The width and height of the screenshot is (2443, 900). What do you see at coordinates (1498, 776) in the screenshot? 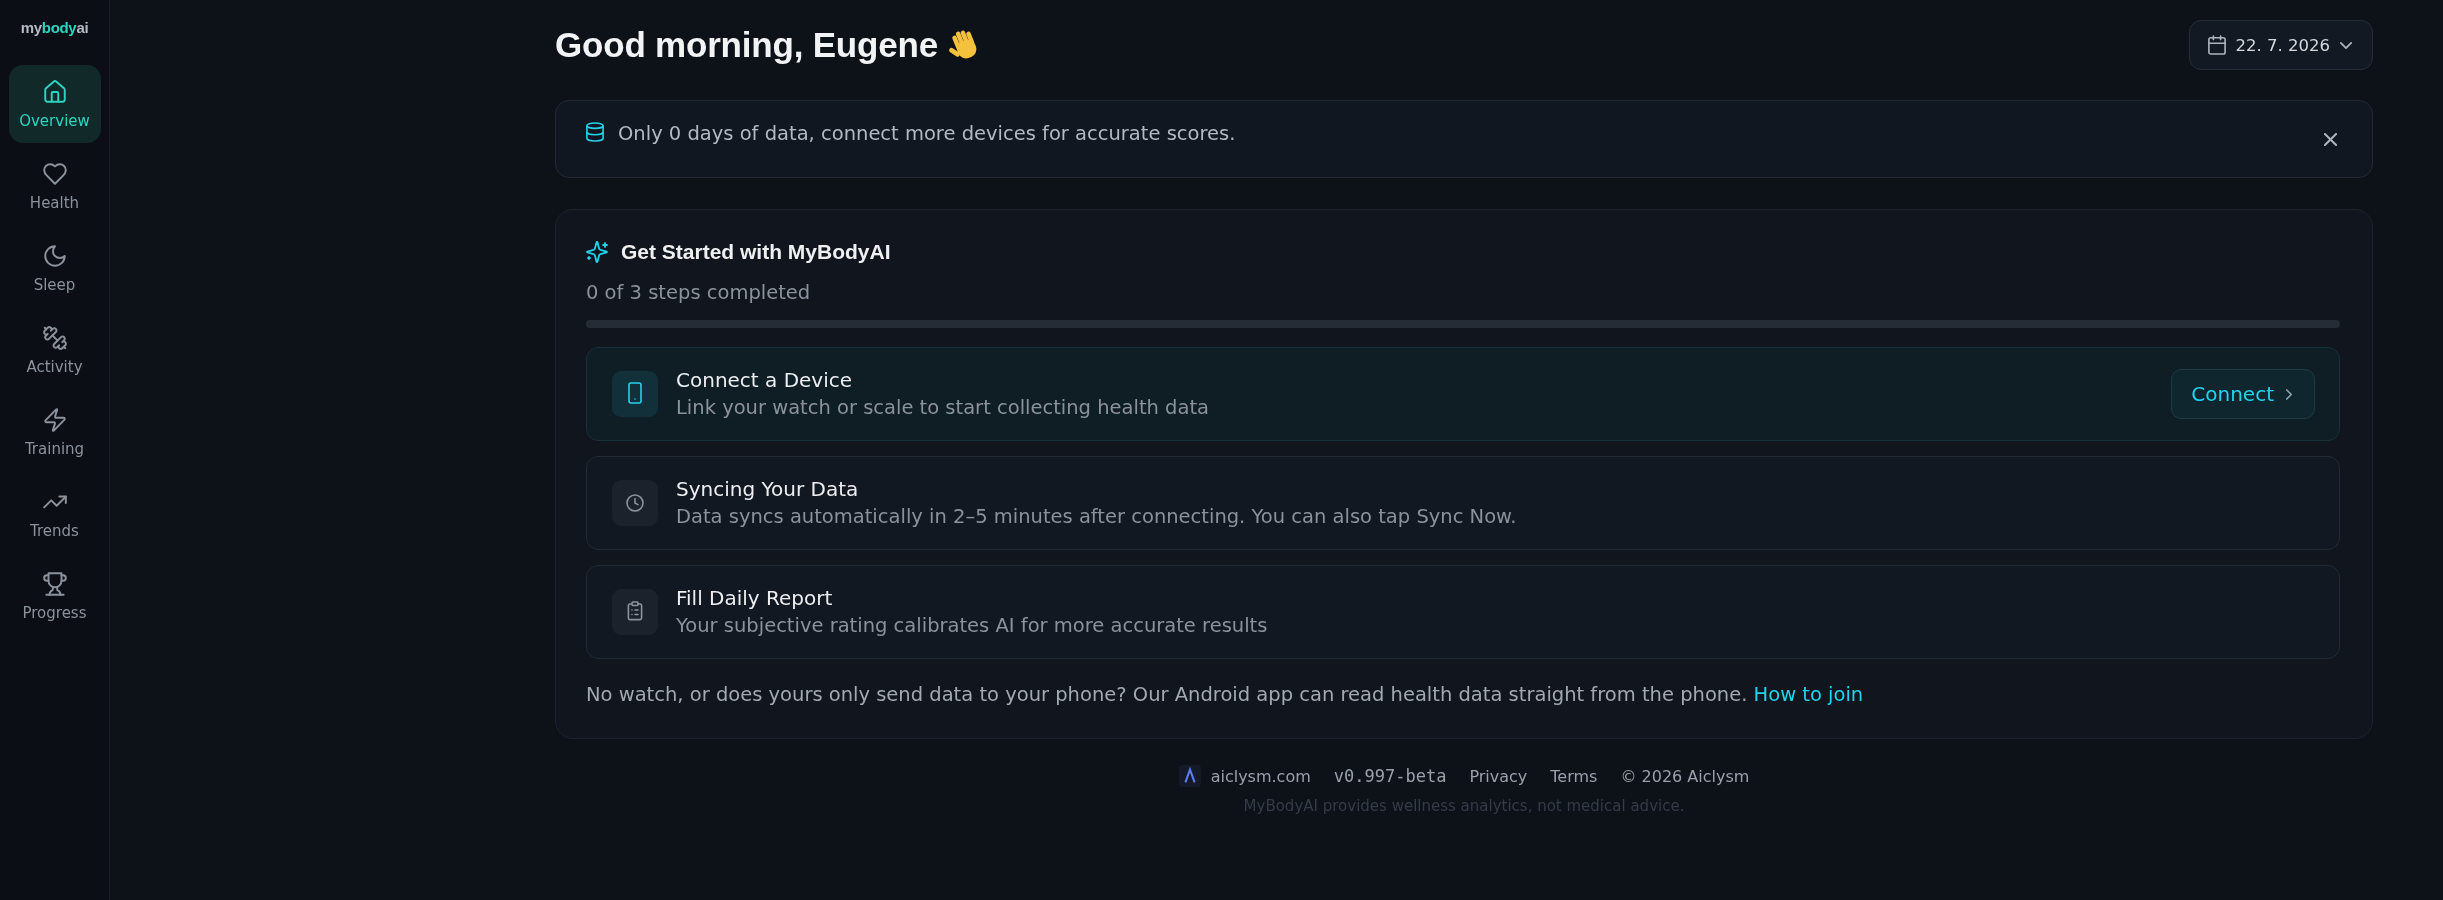
I see `footer-link: Privacy` at bounding box center [1498, 776].